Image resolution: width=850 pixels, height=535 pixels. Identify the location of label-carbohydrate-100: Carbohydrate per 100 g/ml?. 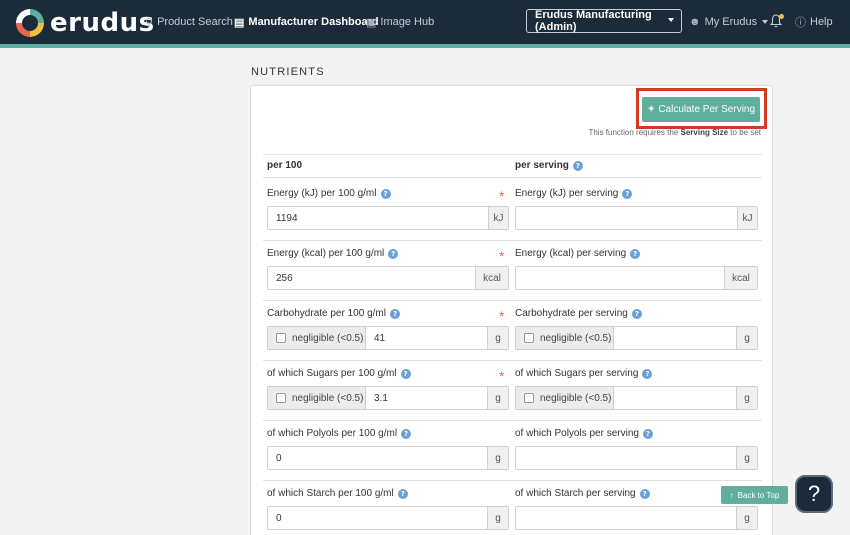
(333, 313).